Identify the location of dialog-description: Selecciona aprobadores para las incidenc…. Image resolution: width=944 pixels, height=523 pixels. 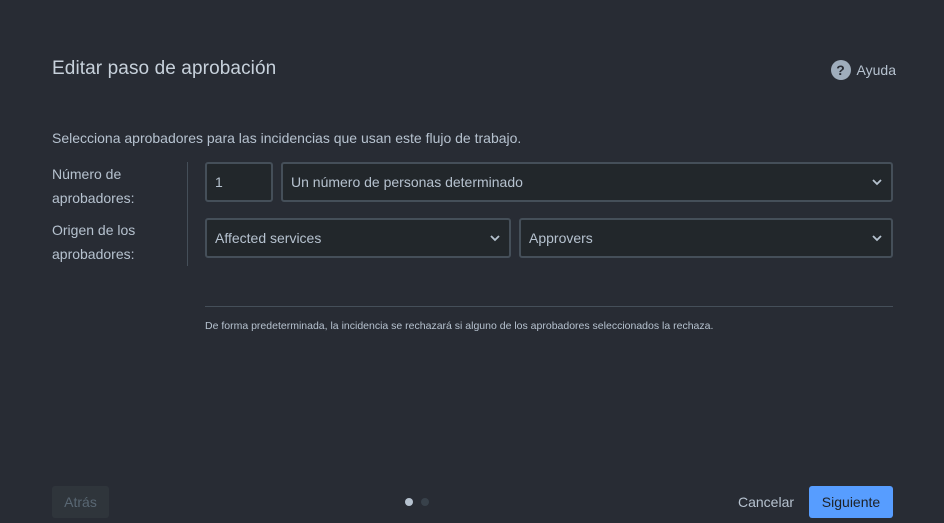
(287, 138).